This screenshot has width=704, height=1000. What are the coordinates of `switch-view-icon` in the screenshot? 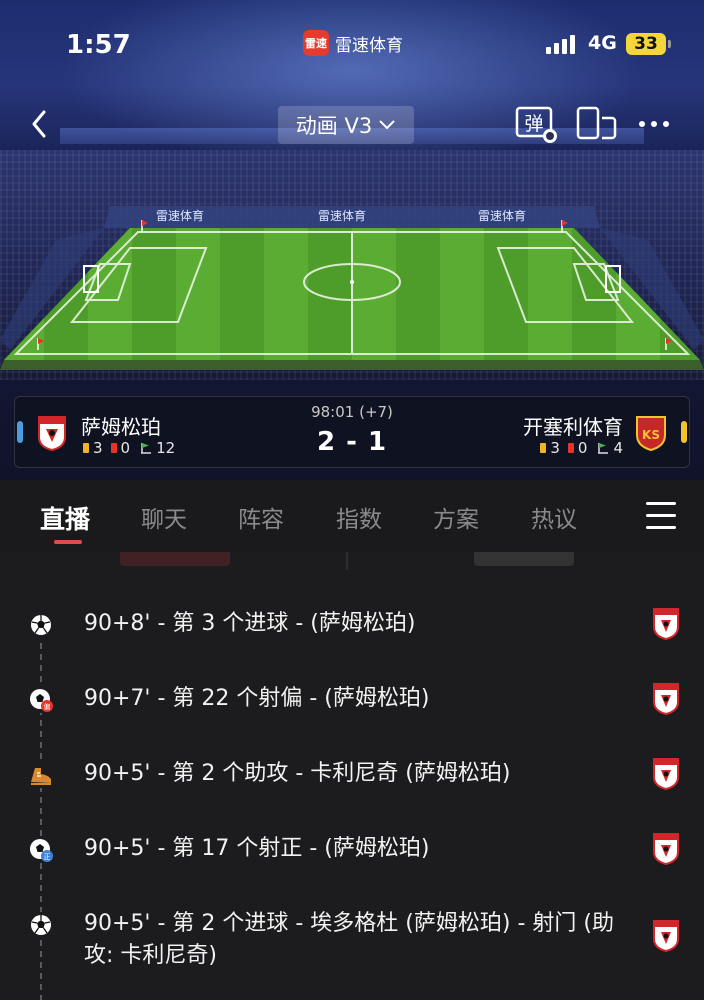 It's located at (596, 124).